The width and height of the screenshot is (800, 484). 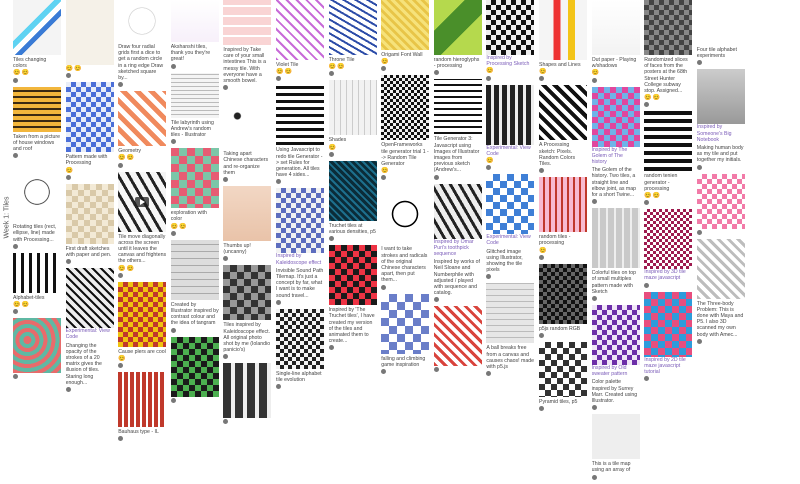 What do you see at coordinates (352, 201) in the screenshot?
I see `tile-card: Truchet tiles at various densities, p5` at bounding box center [352, 201].